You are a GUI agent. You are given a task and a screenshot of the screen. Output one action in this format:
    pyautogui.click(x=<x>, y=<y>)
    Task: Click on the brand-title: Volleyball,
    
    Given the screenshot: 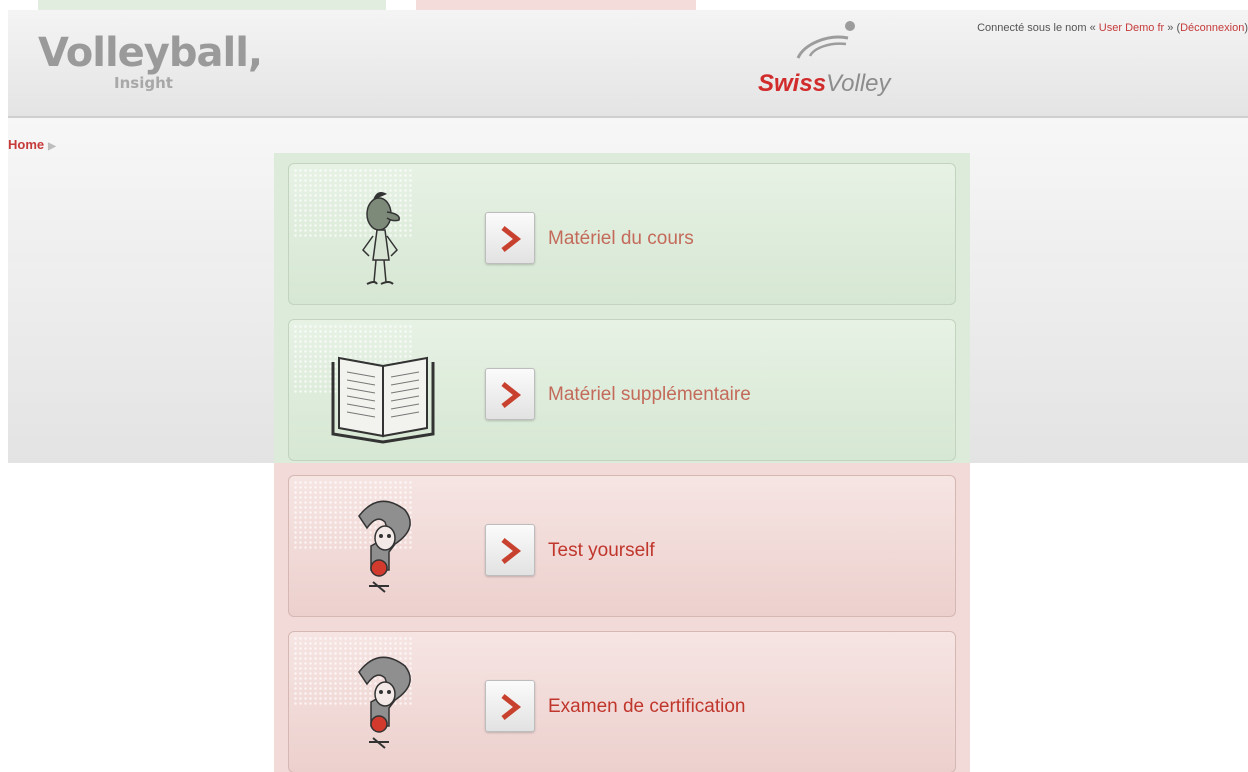 What is the action you would take?
    pyautogui.click(x=150, y=53)
    